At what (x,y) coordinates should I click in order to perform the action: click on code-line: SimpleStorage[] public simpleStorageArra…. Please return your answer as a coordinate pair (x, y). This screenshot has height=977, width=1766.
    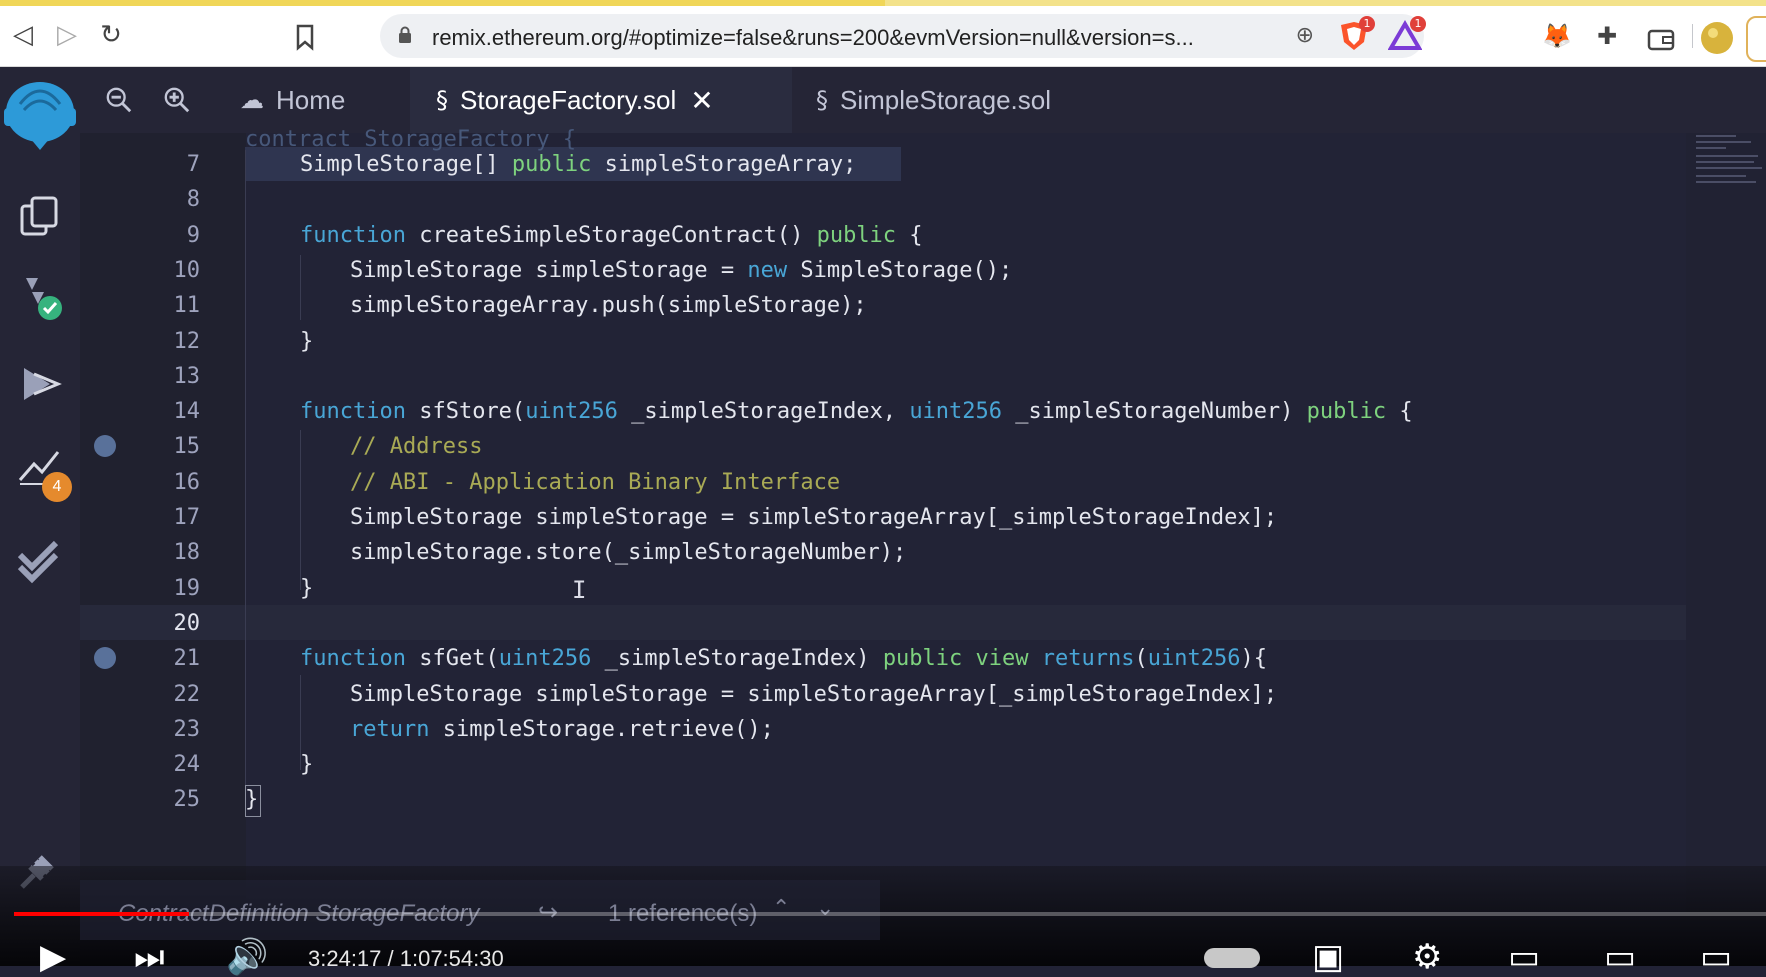
    Looking at the image, I should click on (578, 164).